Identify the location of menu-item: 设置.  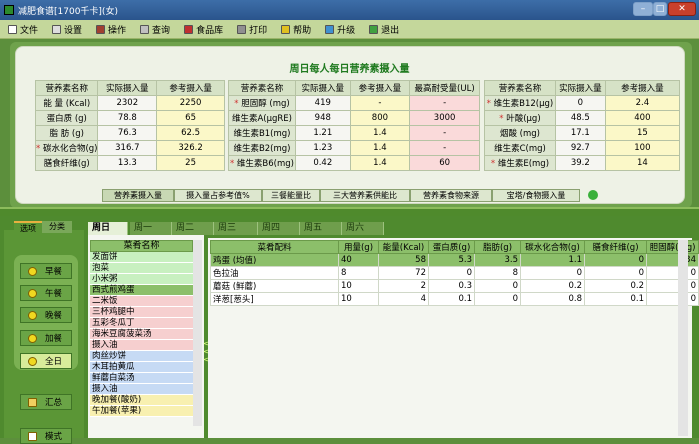
(67, 29).